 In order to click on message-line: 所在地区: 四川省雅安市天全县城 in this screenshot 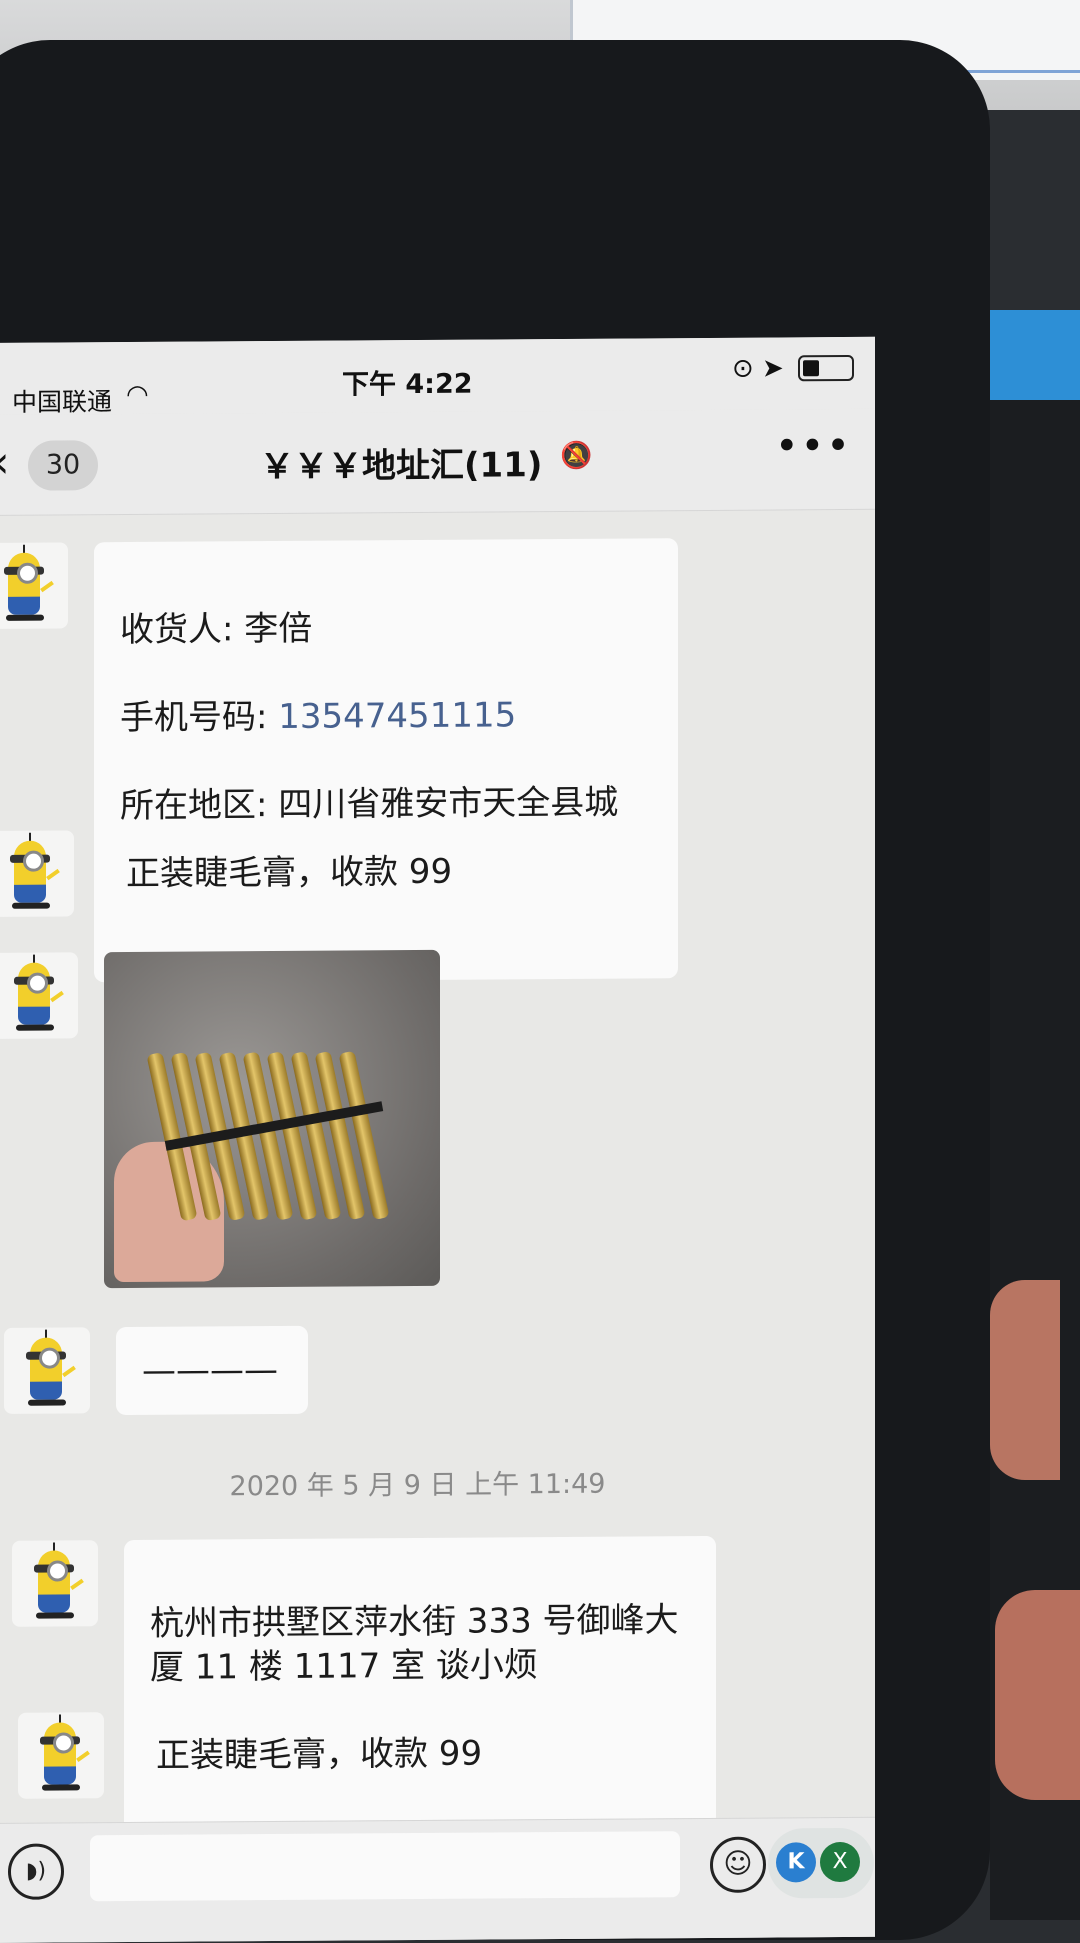, I will do `click(369, 804)`.